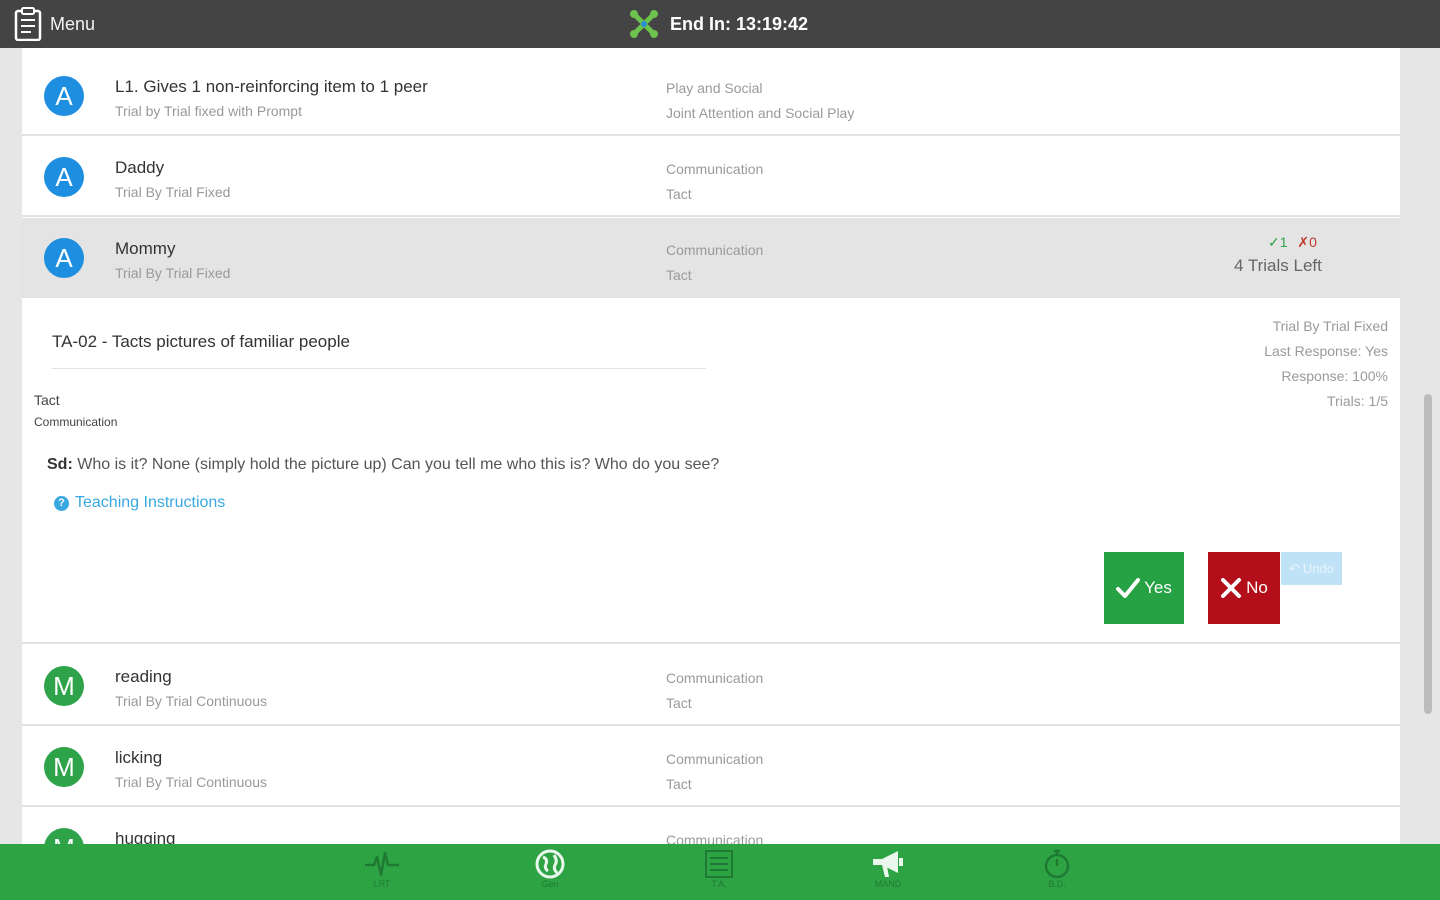 The image size is (1440, 900). What do you see at coordinates (1326, 351) in the screenshot?
I see `meta-last-response: Last Response: Yes` at bounding box center [1326, 351].